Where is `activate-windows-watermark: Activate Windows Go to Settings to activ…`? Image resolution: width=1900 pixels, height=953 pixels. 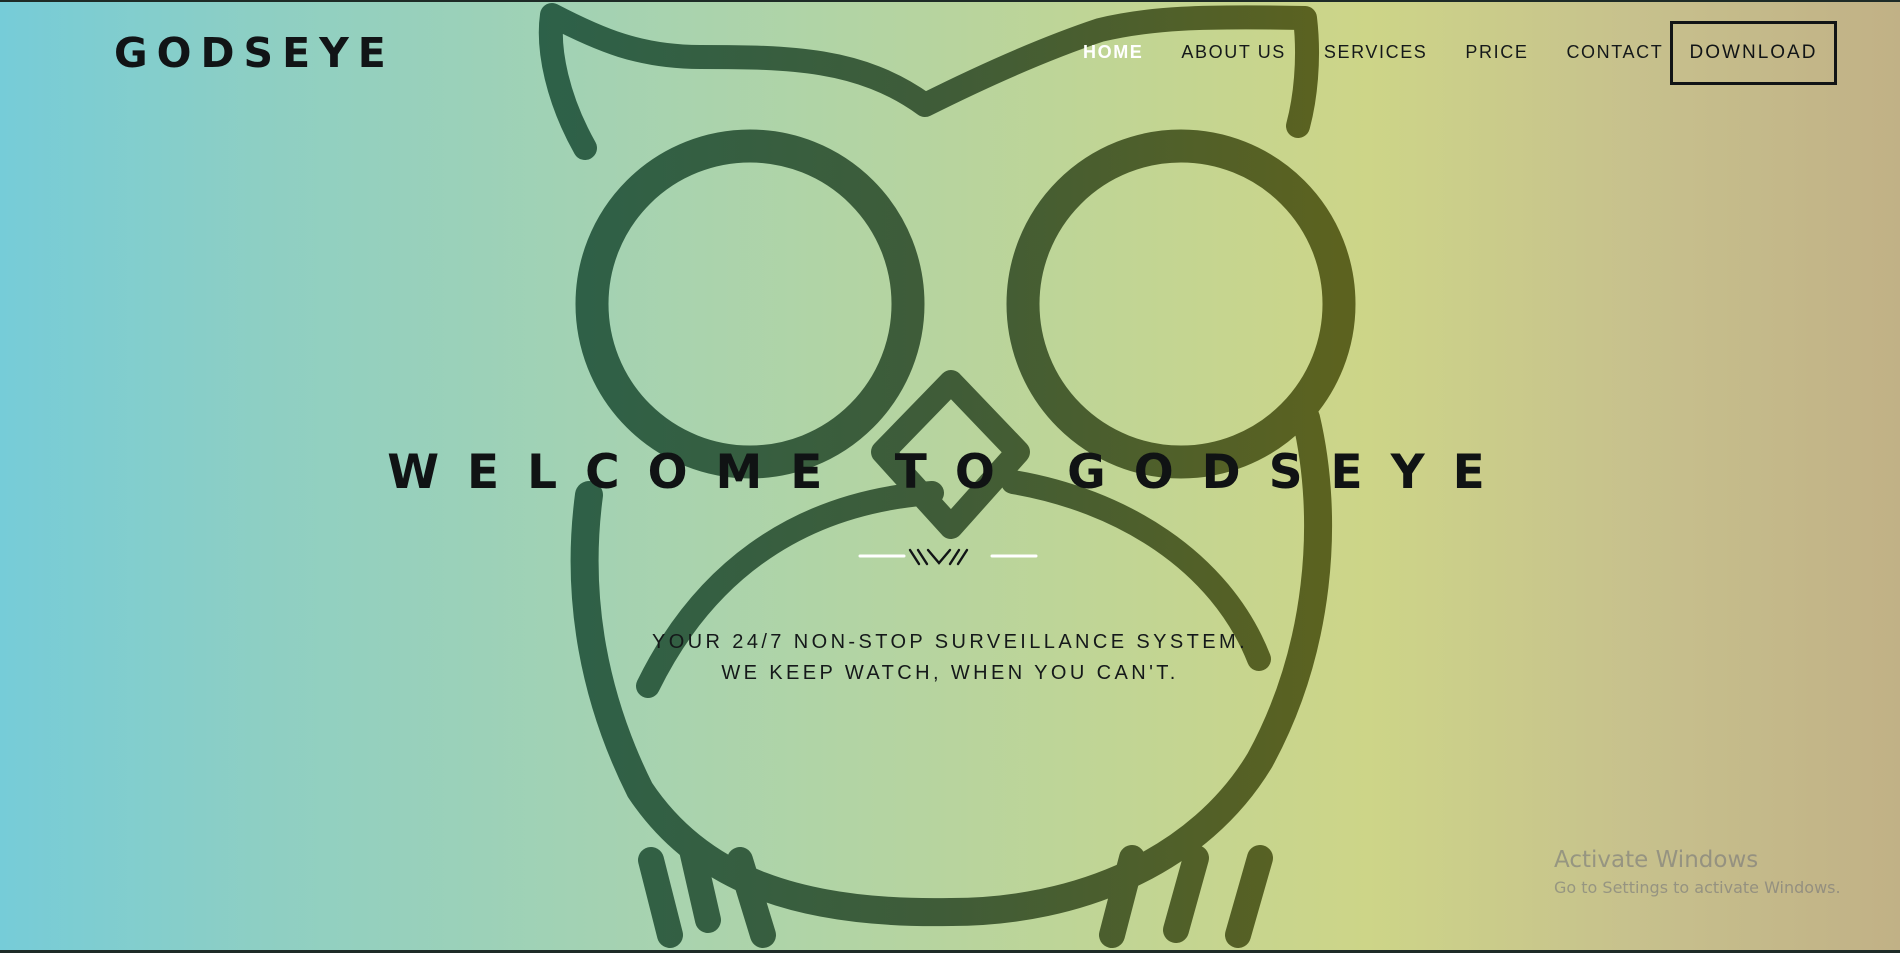
activate-windows-watermark: Activate Windows Go to Settings to activ… is located at coordinates (1697, 871).